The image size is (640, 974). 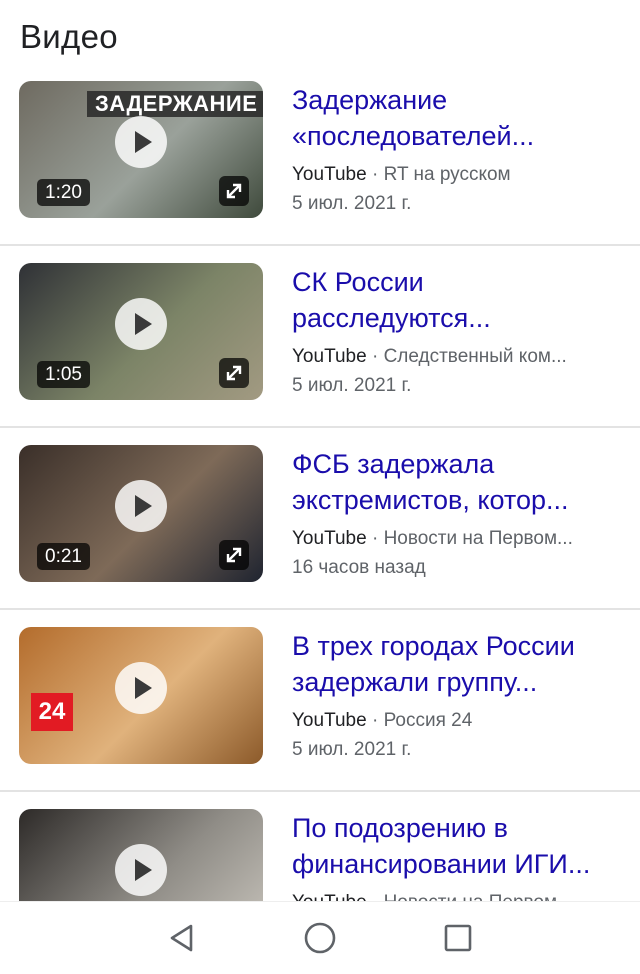 I want to click on video-meta: YouTube · RT на русском, so click(x=452, y=175).